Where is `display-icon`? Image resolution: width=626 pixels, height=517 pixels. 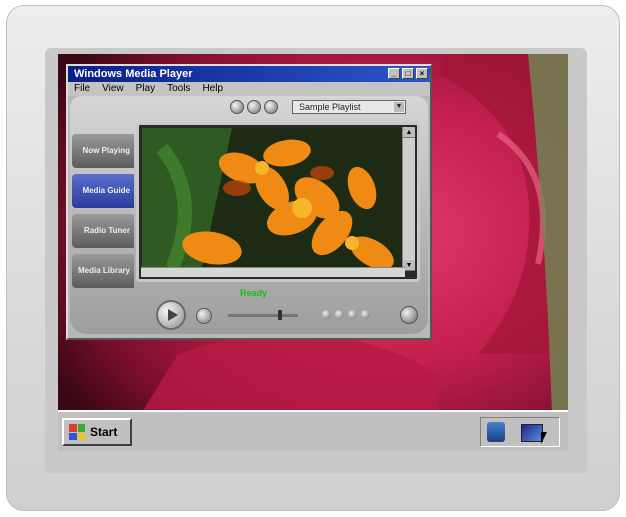 display-icon is located at coordinates (532, 433).